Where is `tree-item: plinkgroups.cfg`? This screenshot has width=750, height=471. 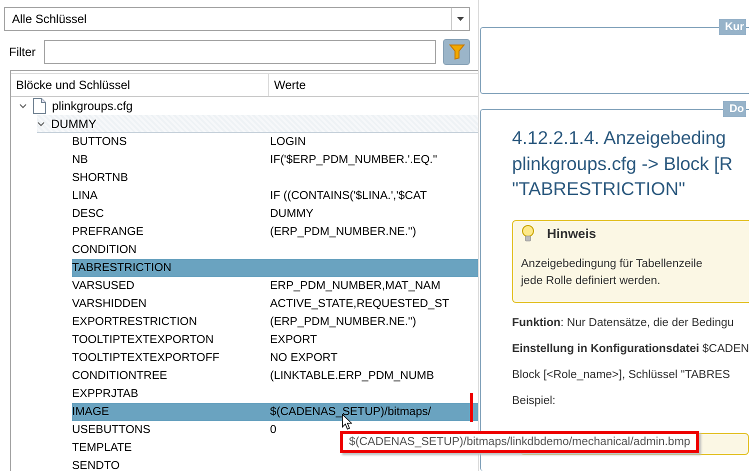
tree-item: plinkgroups.cfg is located at coordinates (92, 106).